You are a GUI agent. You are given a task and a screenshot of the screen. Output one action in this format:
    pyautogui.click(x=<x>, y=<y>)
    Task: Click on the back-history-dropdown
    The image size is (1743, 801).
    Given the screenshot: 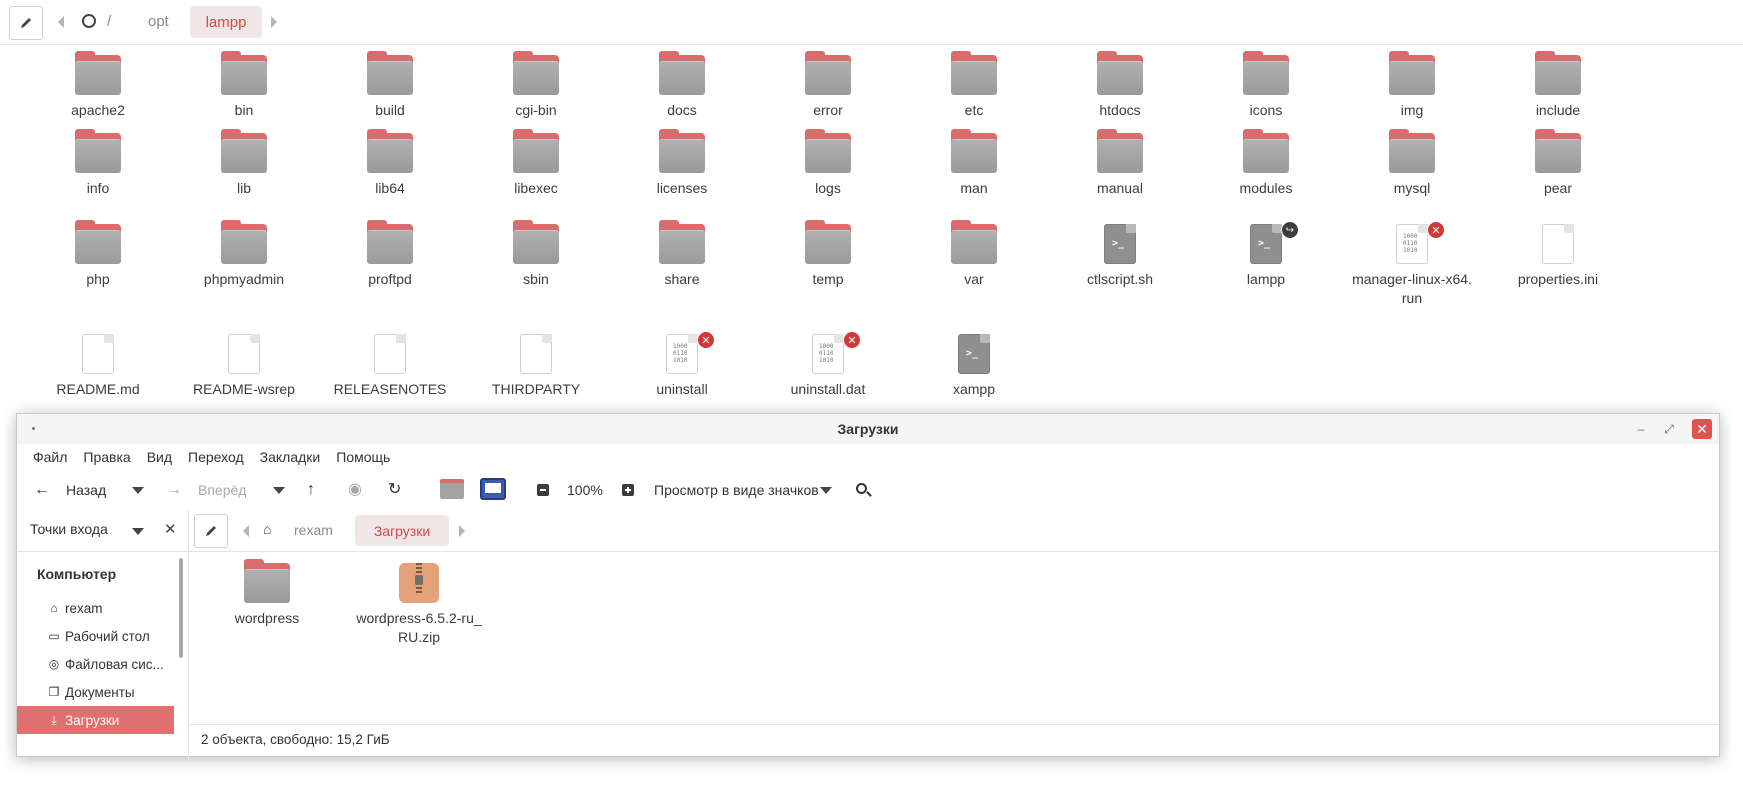 What is the action you would take?
    pyautogui.click(x=138, y=490)
    